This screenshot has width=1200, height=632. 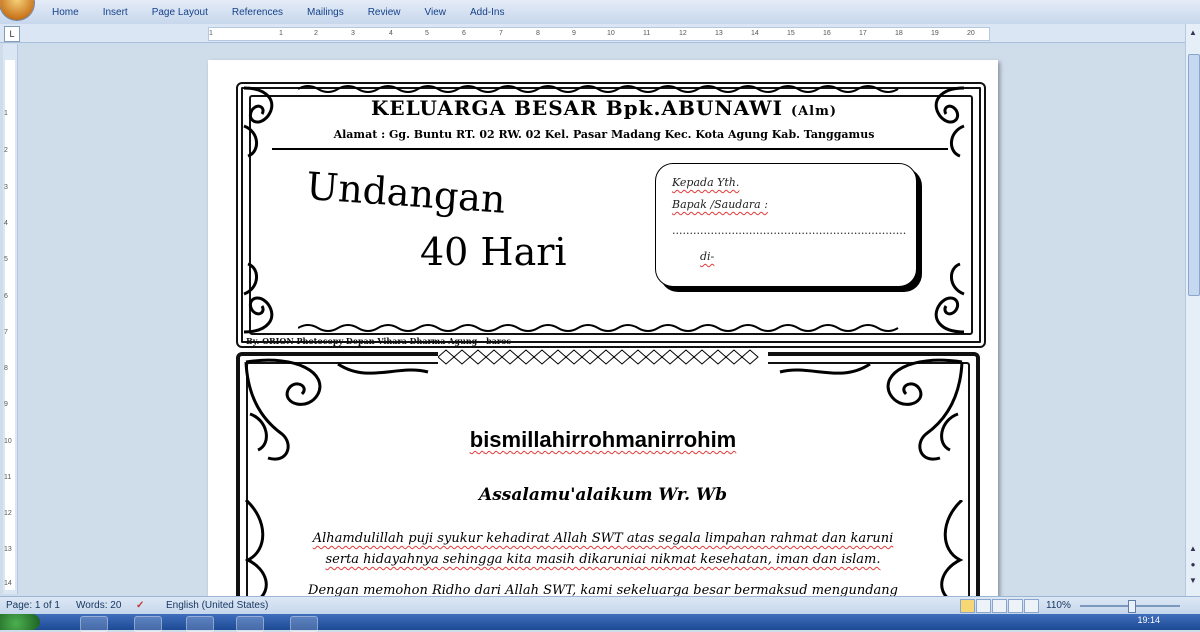 I want to click on tab-add-ins: Add-Ins, so click(x=487, y=12).